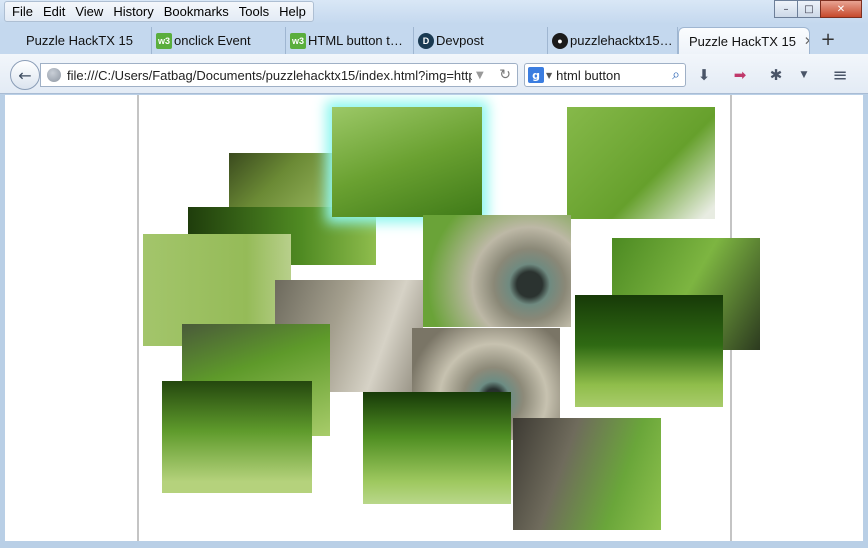 Image resolution: width=868 pixels, height=548 pixels. I want to click on magnifier-icon: ⌕, so click(676, 75).